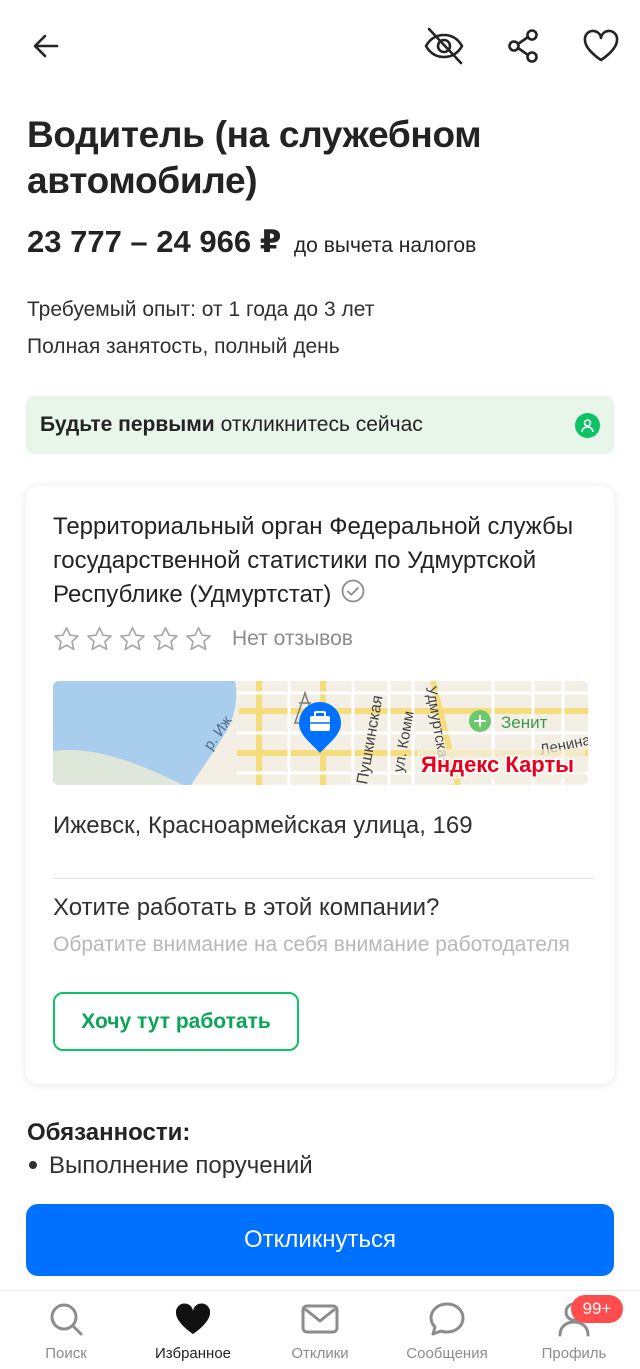 This screenshot has height=1369, width=640. I want to click on experience-text: Требуемый опыт: от 1 года до 3 лет, so click(201, 309).